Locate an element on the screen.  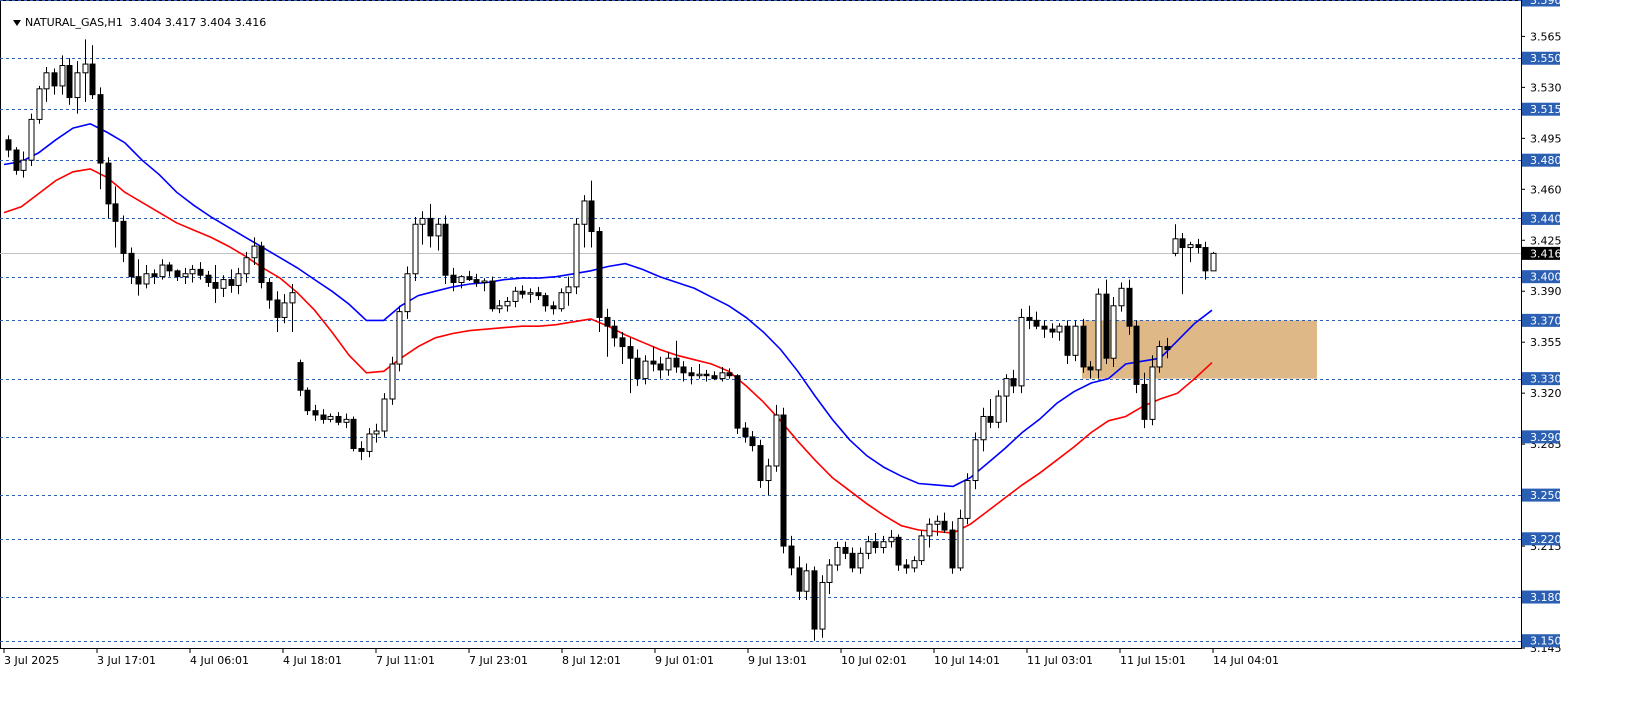
x-tick-label: 9 Jul 13:01 is located at coordinates (777, 660).